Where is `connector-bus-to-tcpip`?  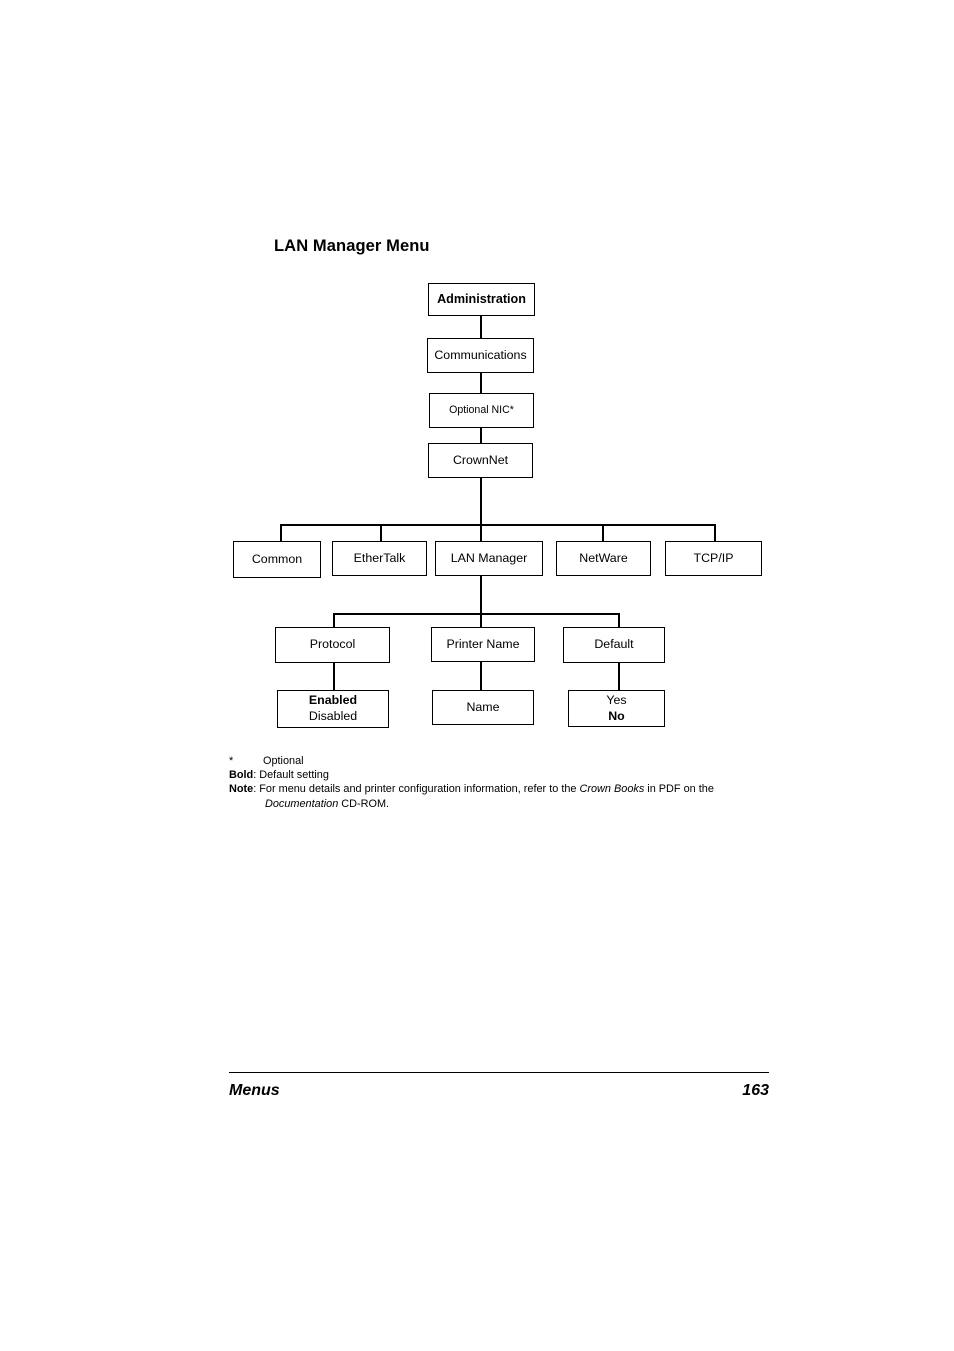 connector-bus-to-tcpip is located at coordinates (715, 533).